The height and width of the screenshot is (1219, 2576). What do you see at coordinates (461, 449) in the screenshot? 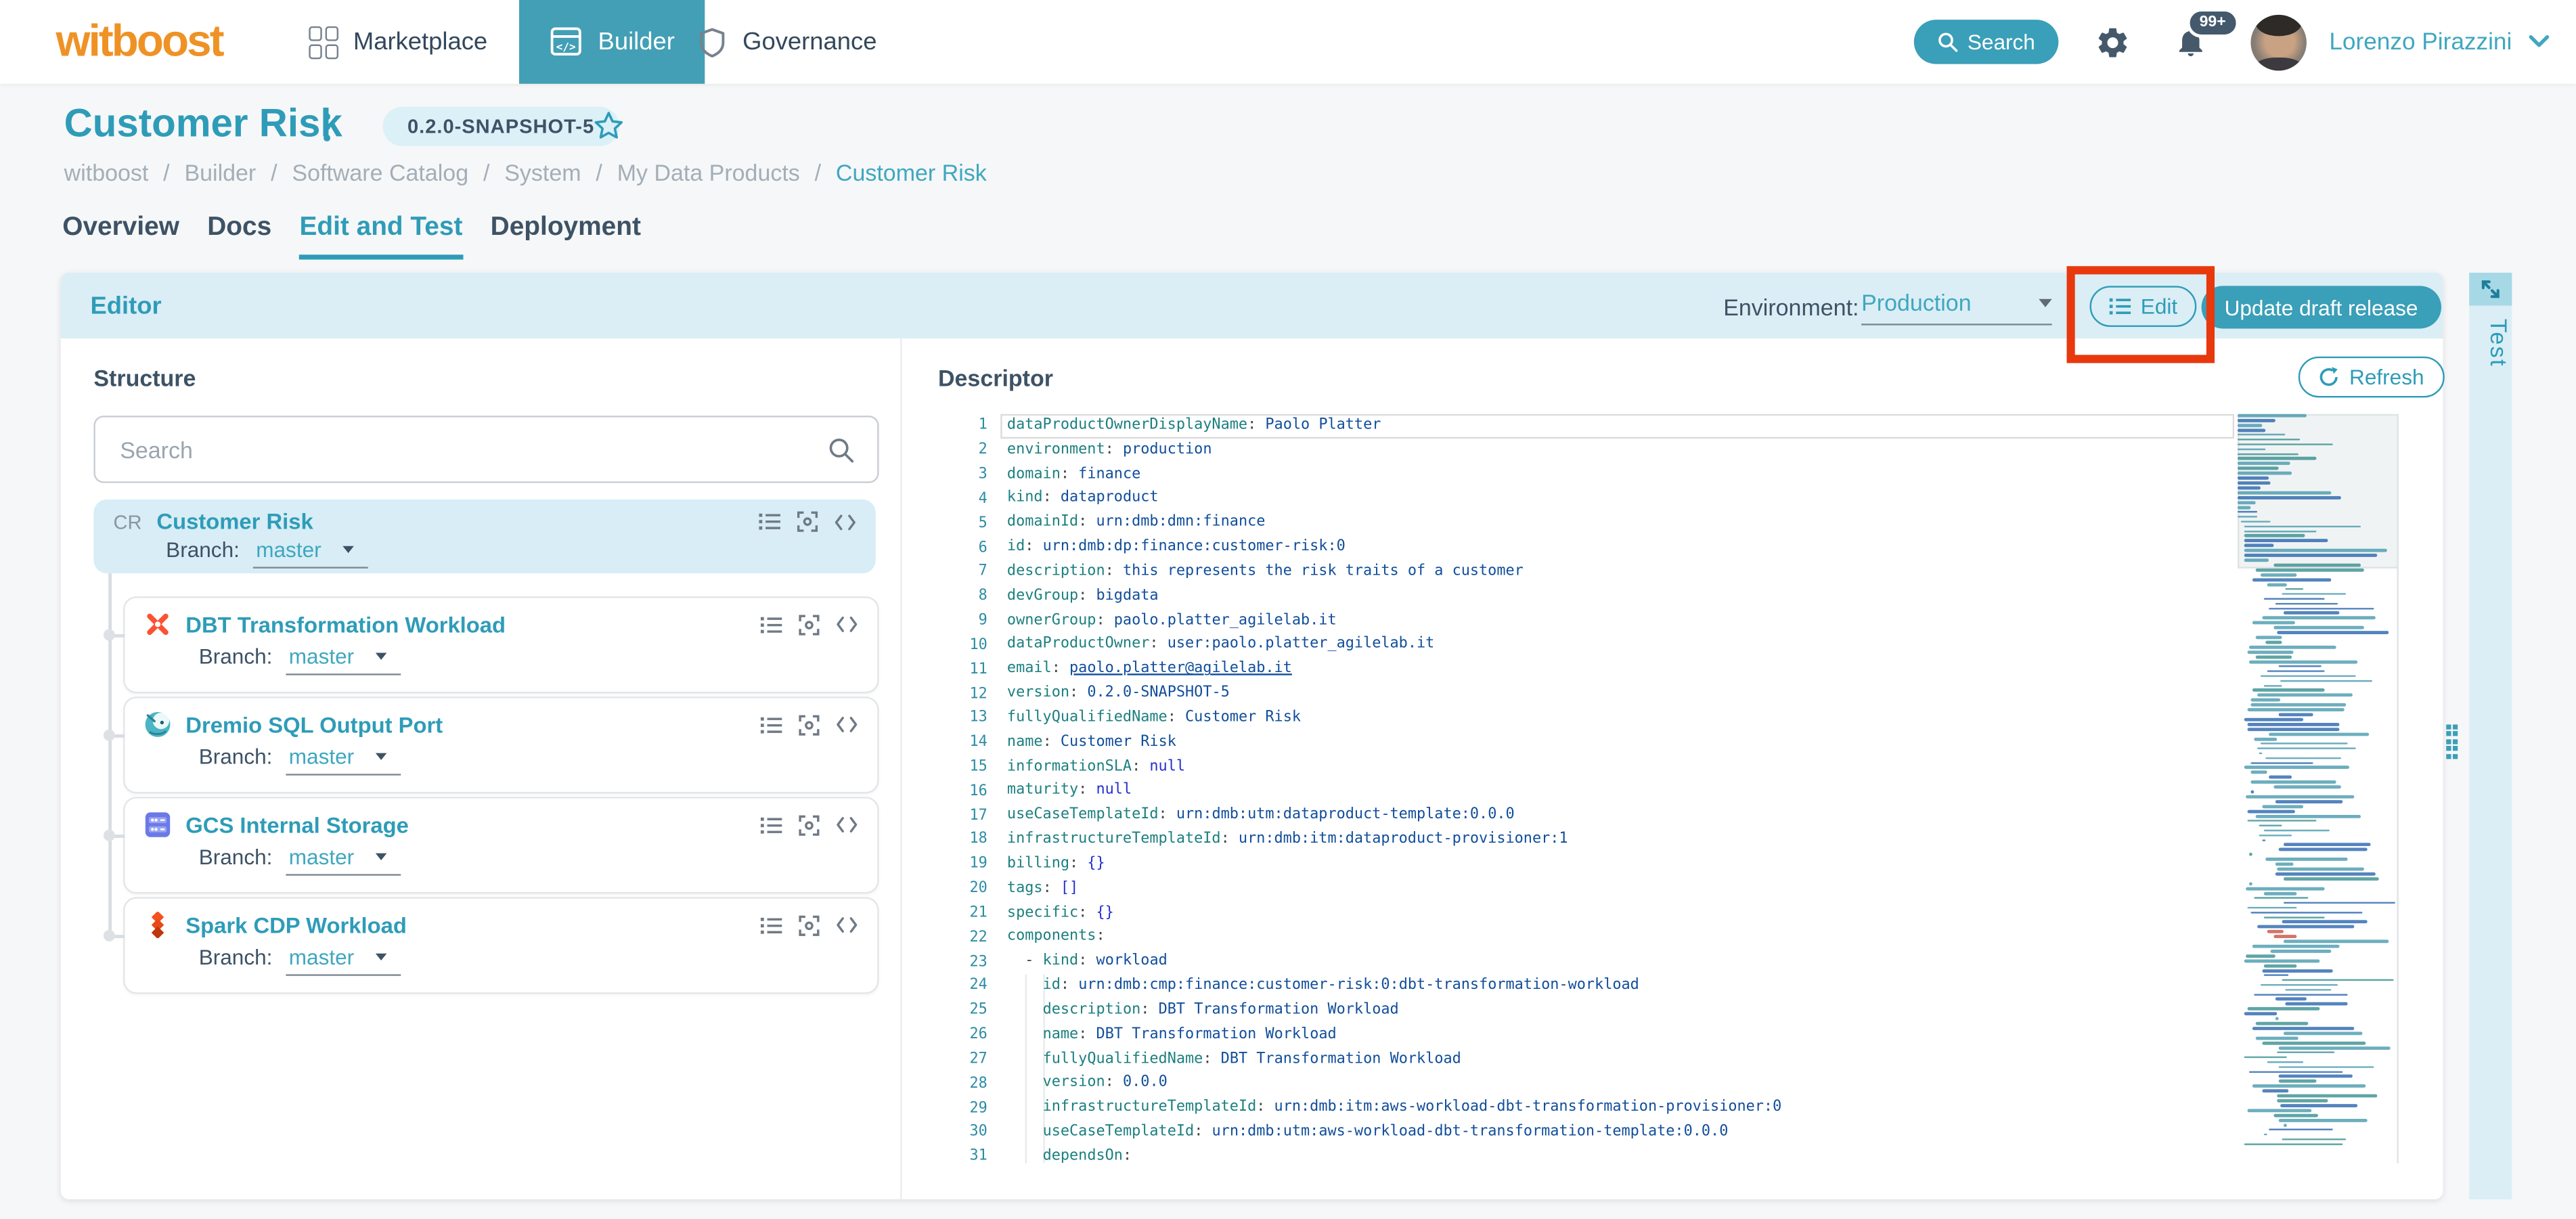
I see `structure-search-input` at bounding box center [461, 449].